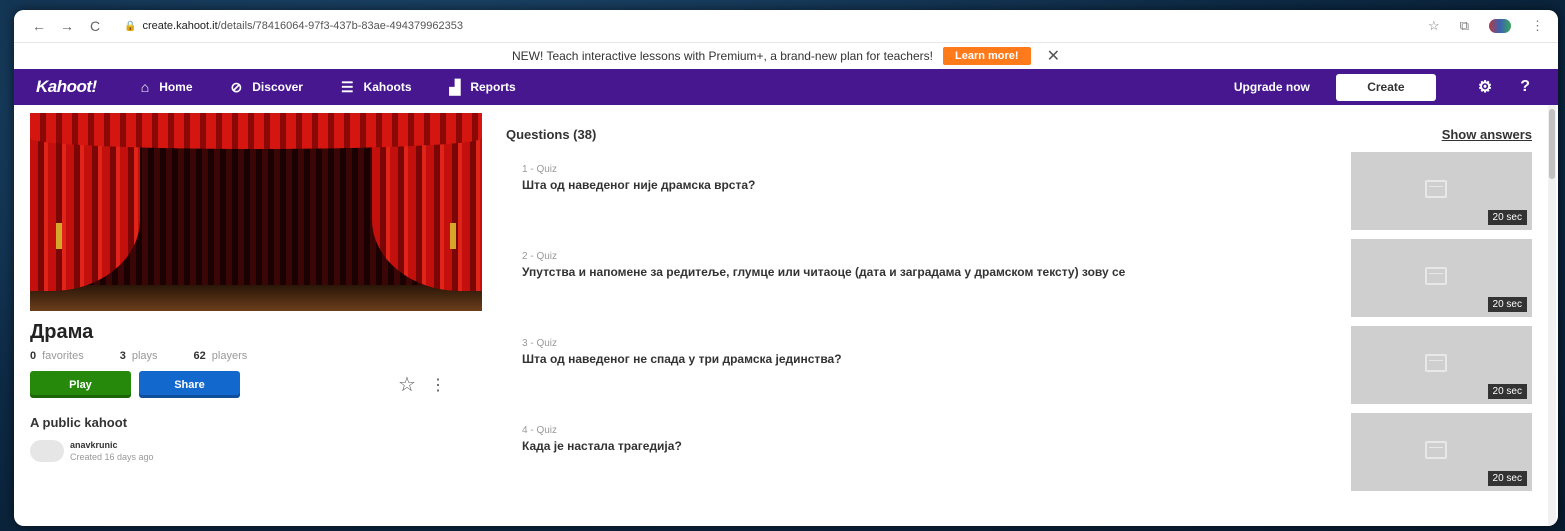 Image resolution: width=1565 pixels, height=531 pixels. Describe the element at coordinates (438, 385) in the screenshot. I see `more-options-icon: ⋮` at that location.